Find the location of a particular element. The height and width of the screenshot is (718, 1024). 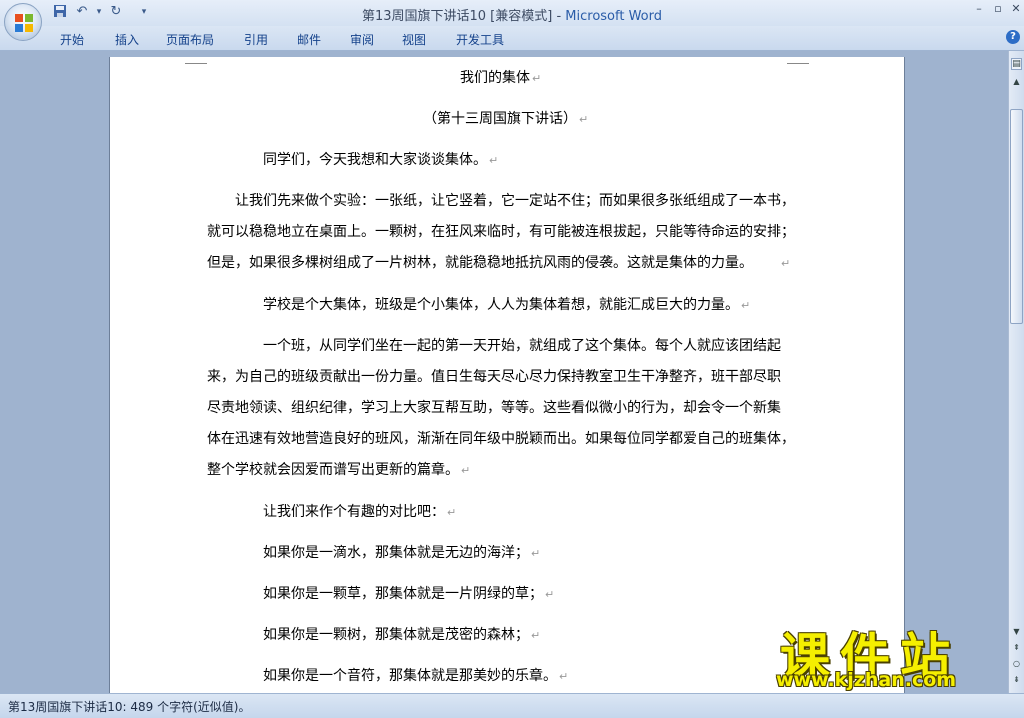

doc-paragraph: 如果你是一颗草，那集体就是一片阴绿的草； ↵ is located at coordinates (408, 594).